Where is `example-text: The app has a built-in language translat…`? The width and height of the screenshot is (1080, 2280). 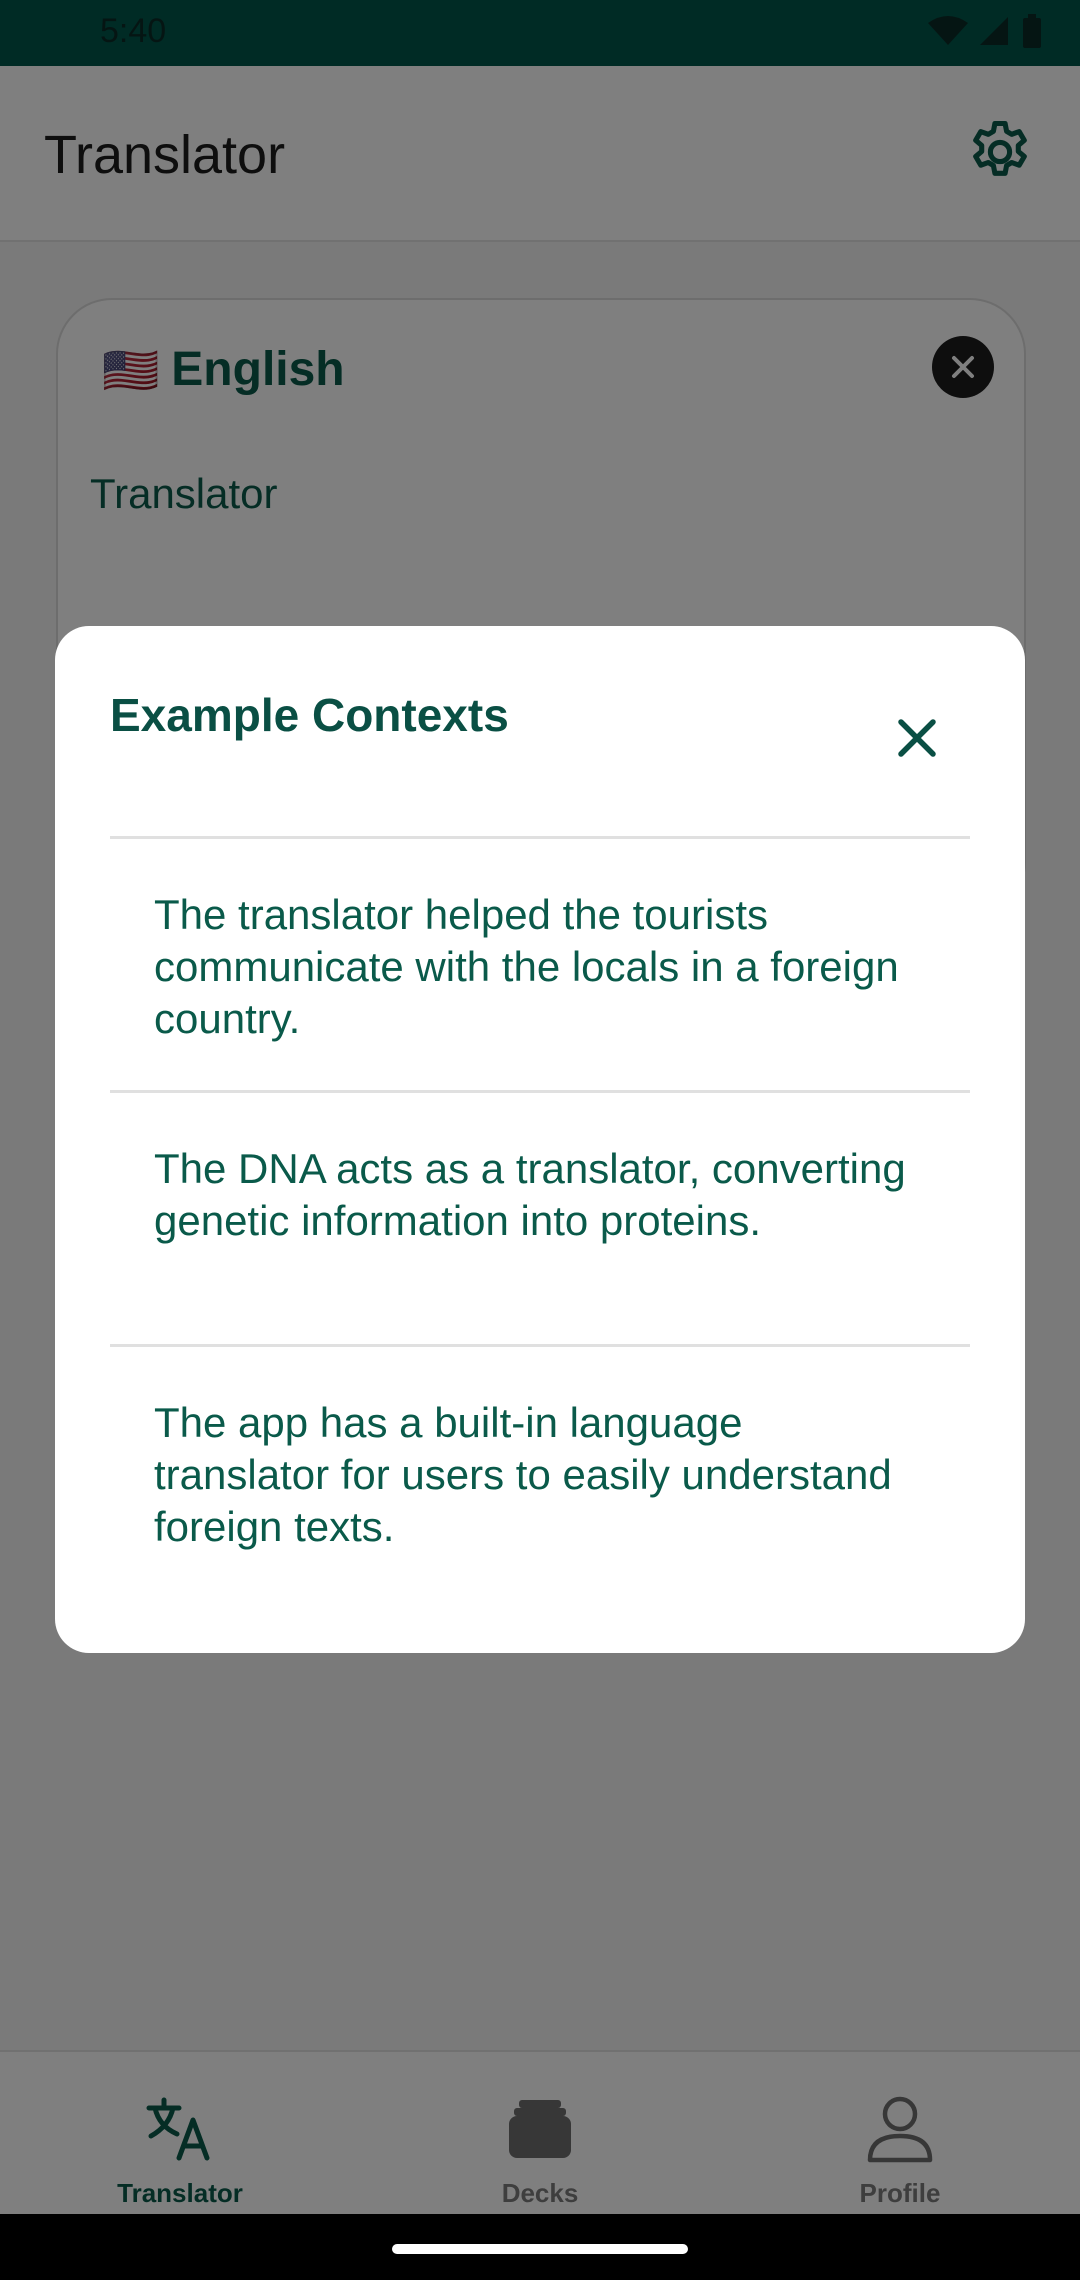 example-text: The app has a built-in language translat… is located at coordinates (523, 1474).